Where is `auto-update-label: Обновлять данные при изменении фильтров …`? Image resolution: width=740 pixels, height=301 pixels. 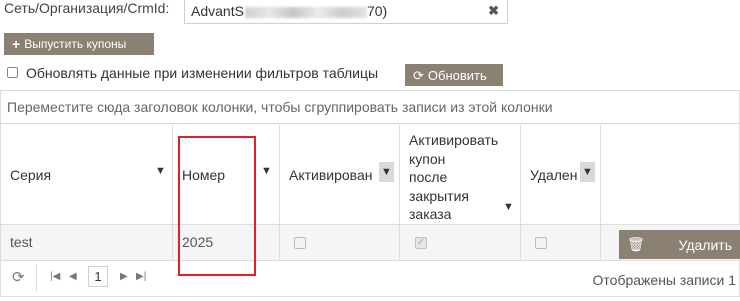 auto-update-label: Обновлять данные при изменении фильтров … is located at coordinates (202, 73).